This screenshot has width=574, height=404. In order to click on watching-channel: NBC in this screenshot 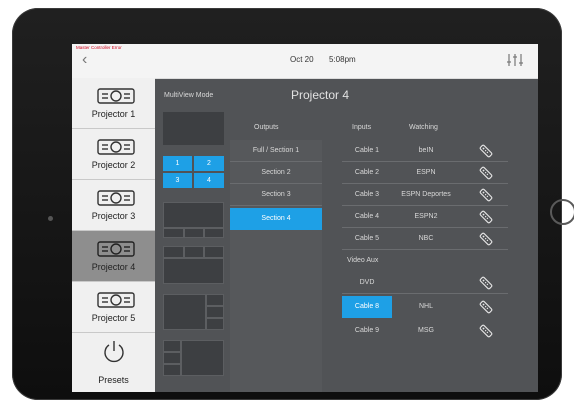, I will do `click(426, 238)`.